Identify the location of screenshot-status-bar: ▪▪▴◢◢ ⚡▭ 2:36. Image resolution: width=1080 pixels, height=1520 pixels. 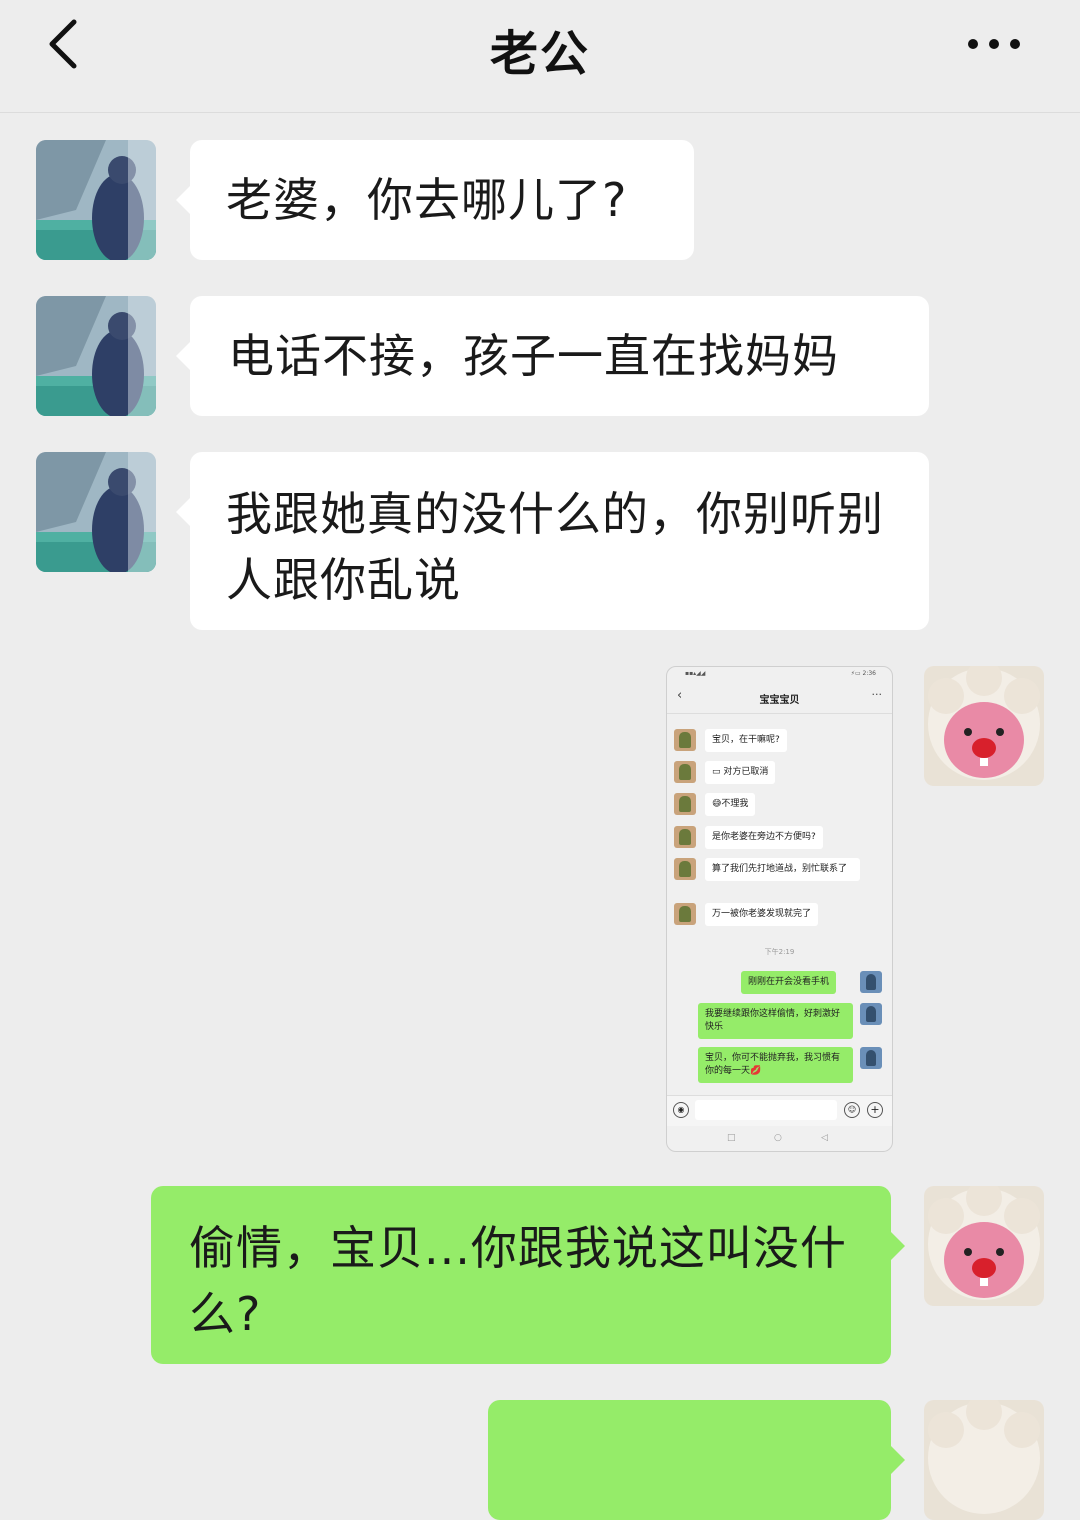
(779, 675).